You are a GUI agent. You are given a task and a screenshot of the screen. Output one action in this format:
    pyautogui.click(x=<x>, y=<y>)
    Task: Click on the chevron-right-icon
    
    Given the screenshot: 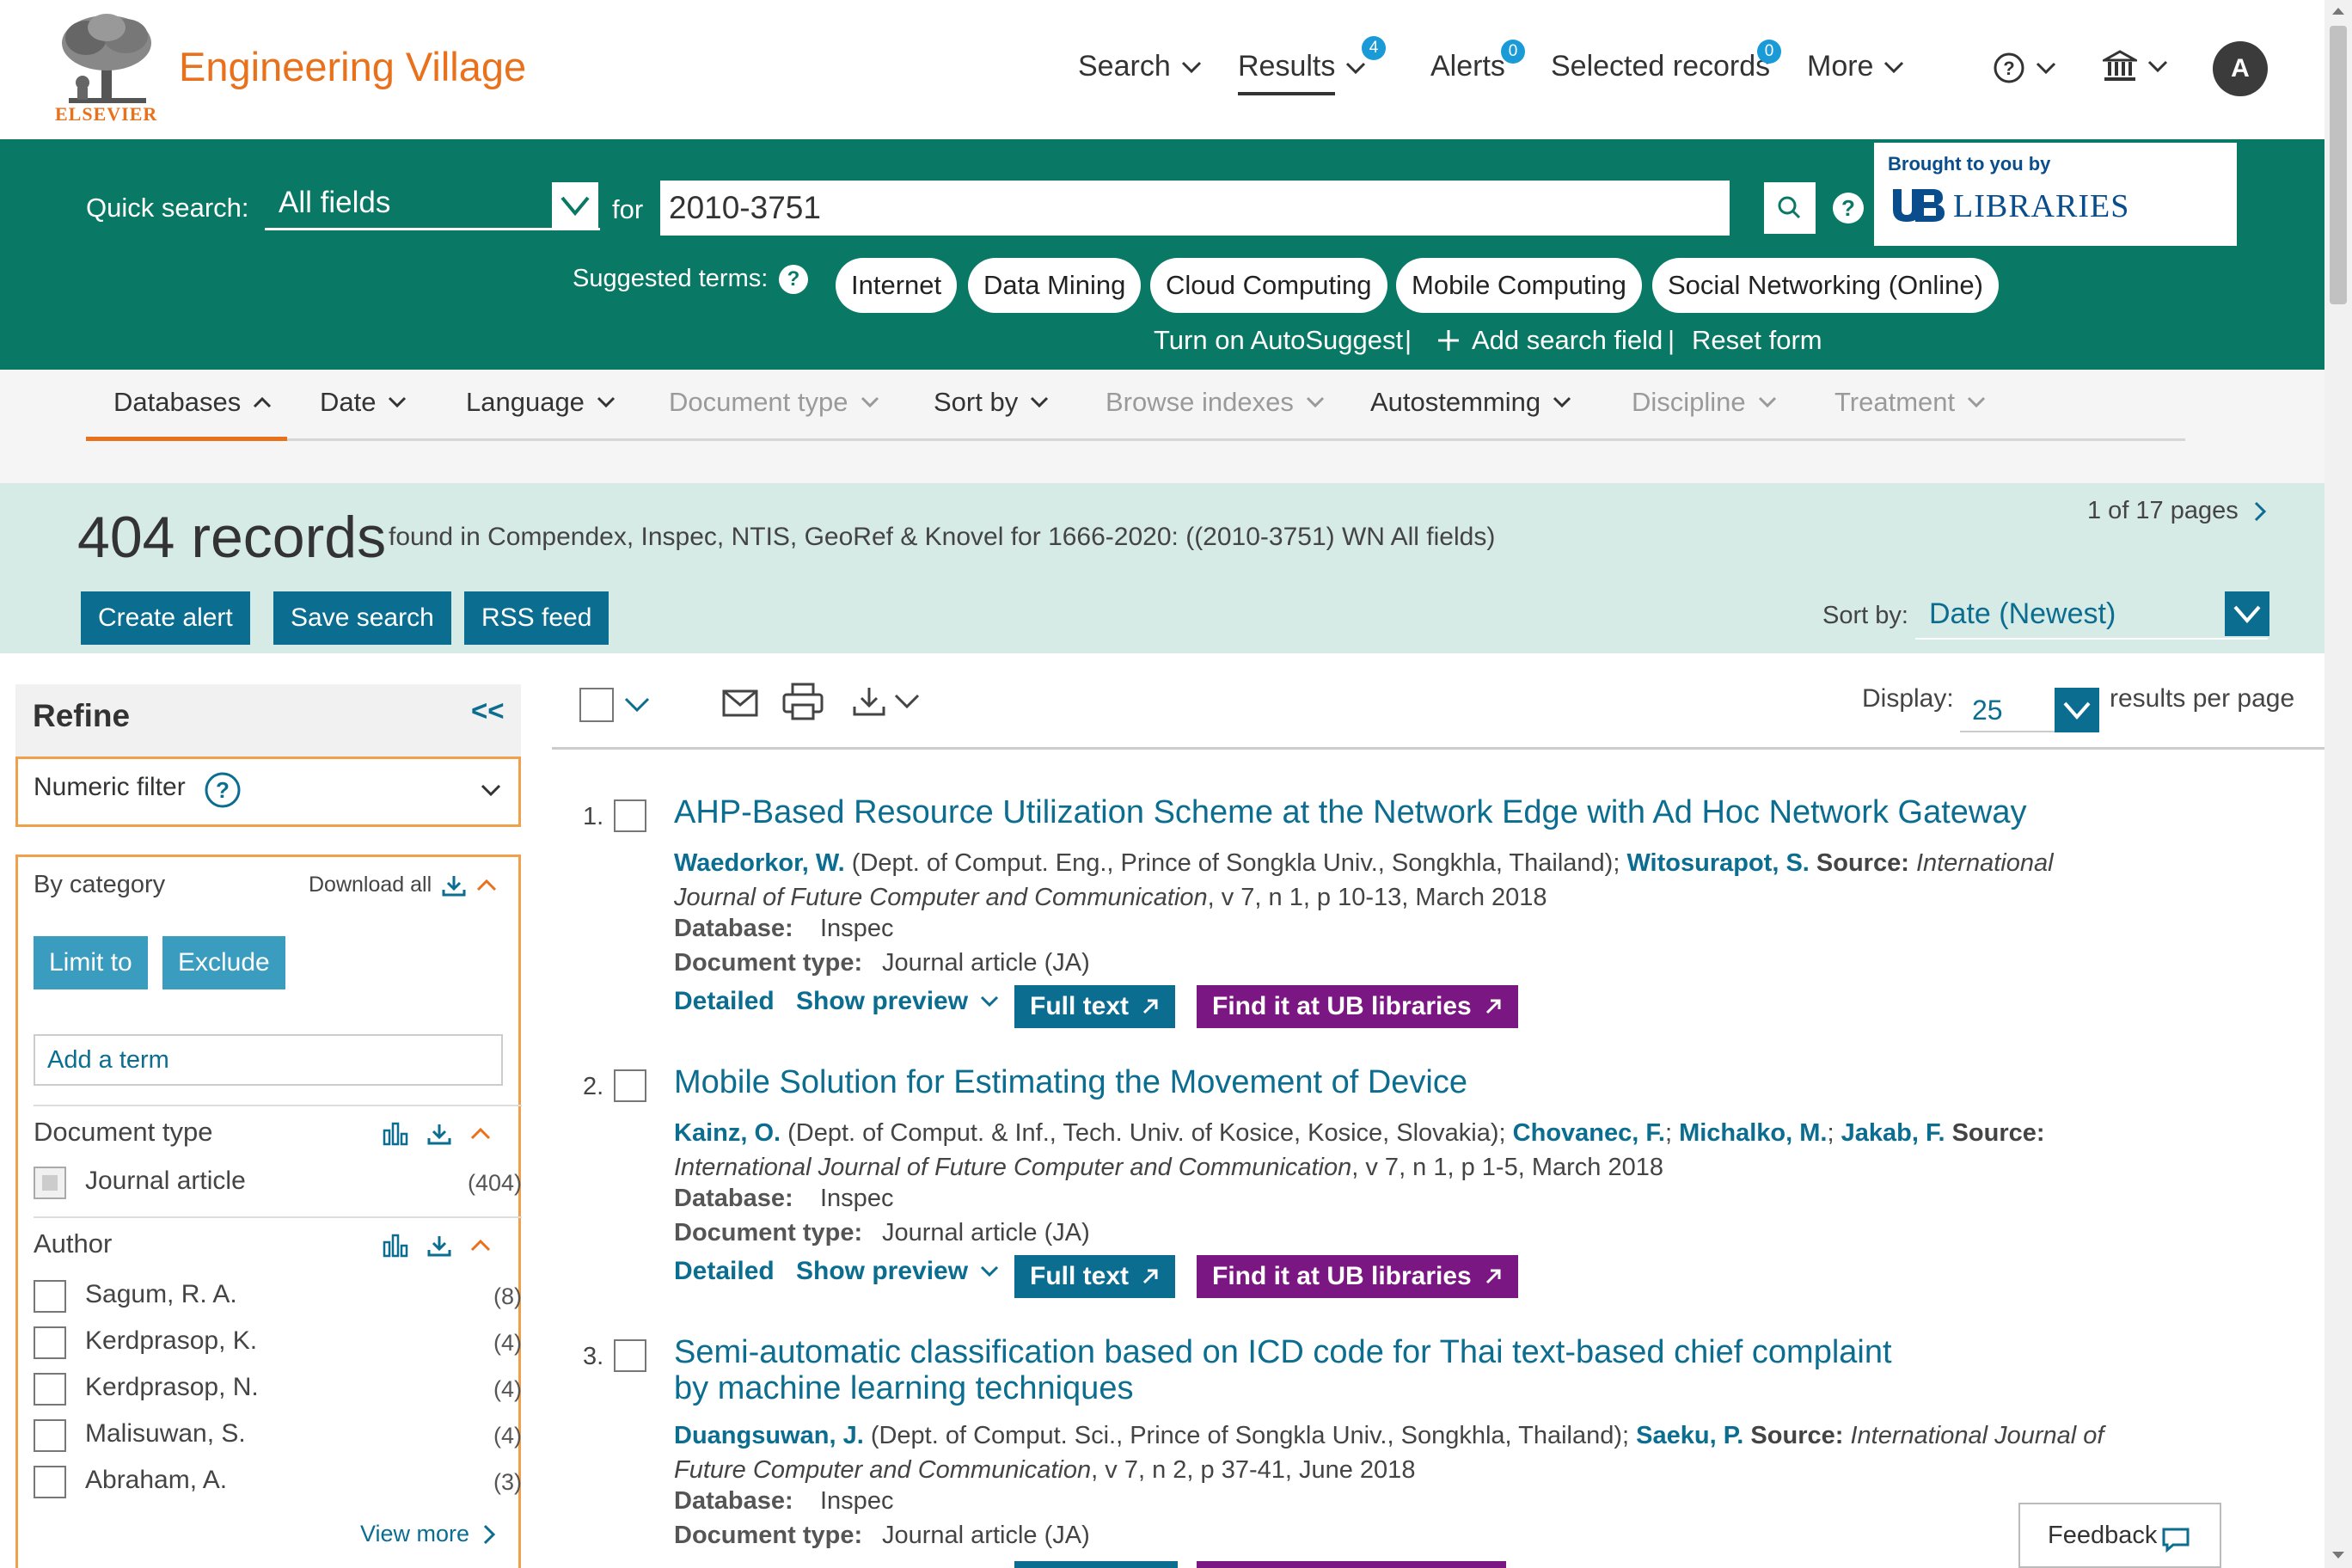 What is the action you would take?
    pyautogui.click(x=2260, y=511)
    